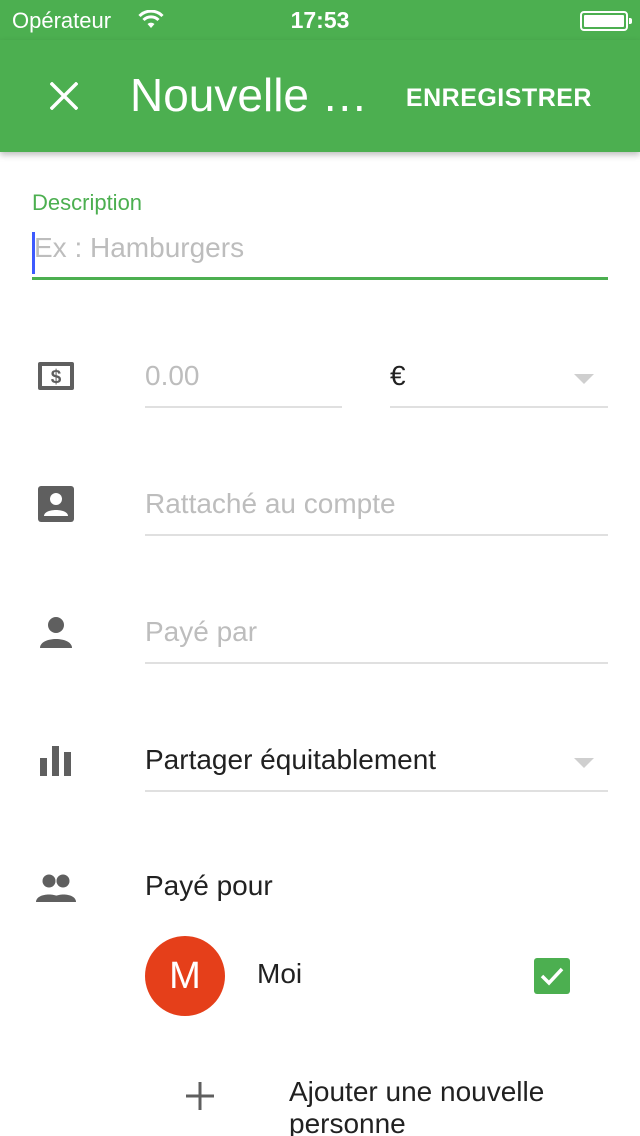 The height and width of the screenshot is (1136, 640). Describe the element at coordinates (499, 98) in the screenshot. I see `save-button: ENREGISTRER` at that location.